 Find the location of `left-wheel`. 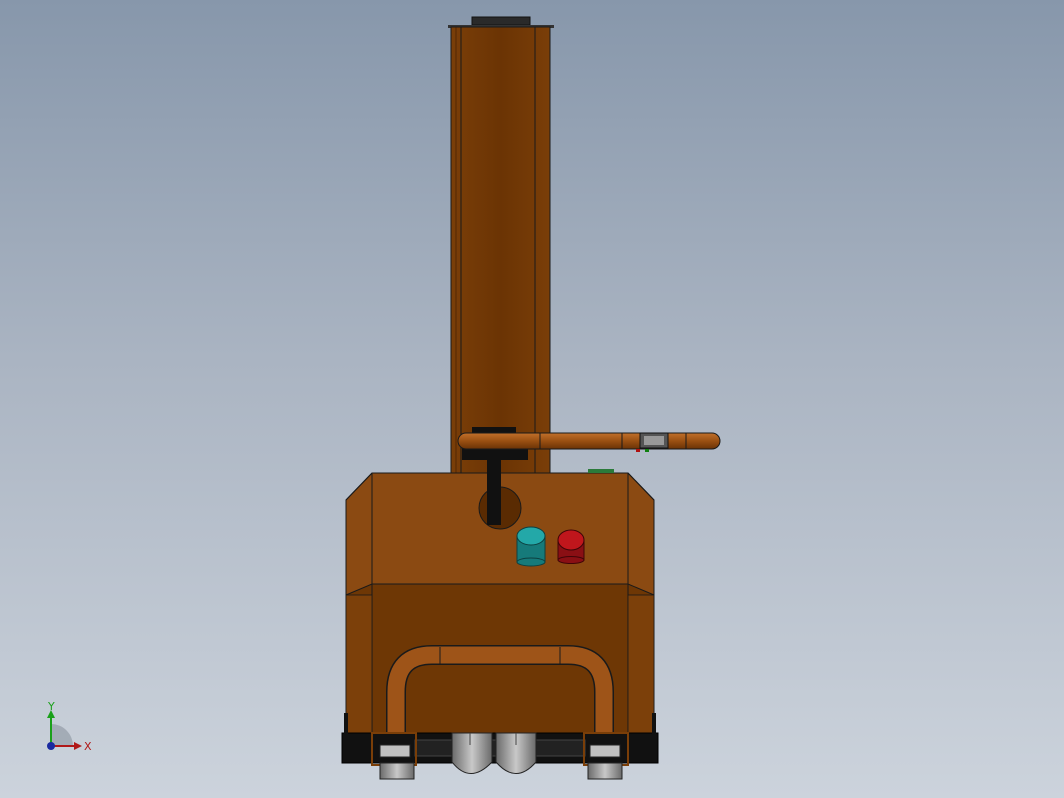

left-wheel is located at coordinates (397, 771).